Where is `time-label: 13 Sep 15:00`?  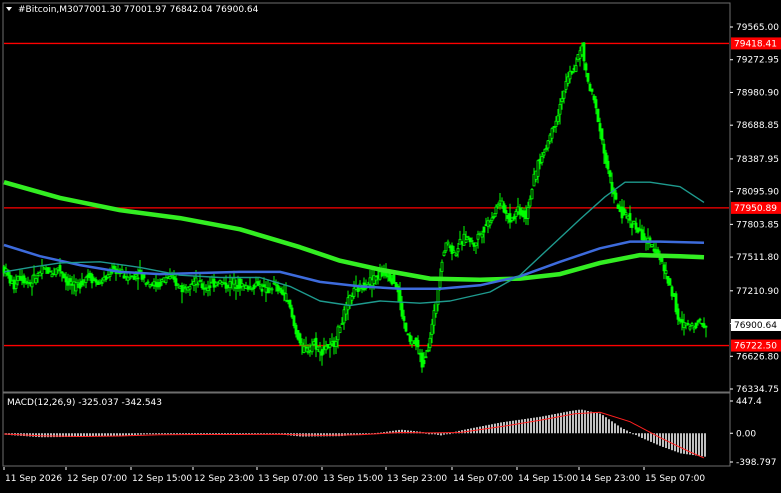 time-label: 13 Sep 15:00 is located at coordinates (353, 479).